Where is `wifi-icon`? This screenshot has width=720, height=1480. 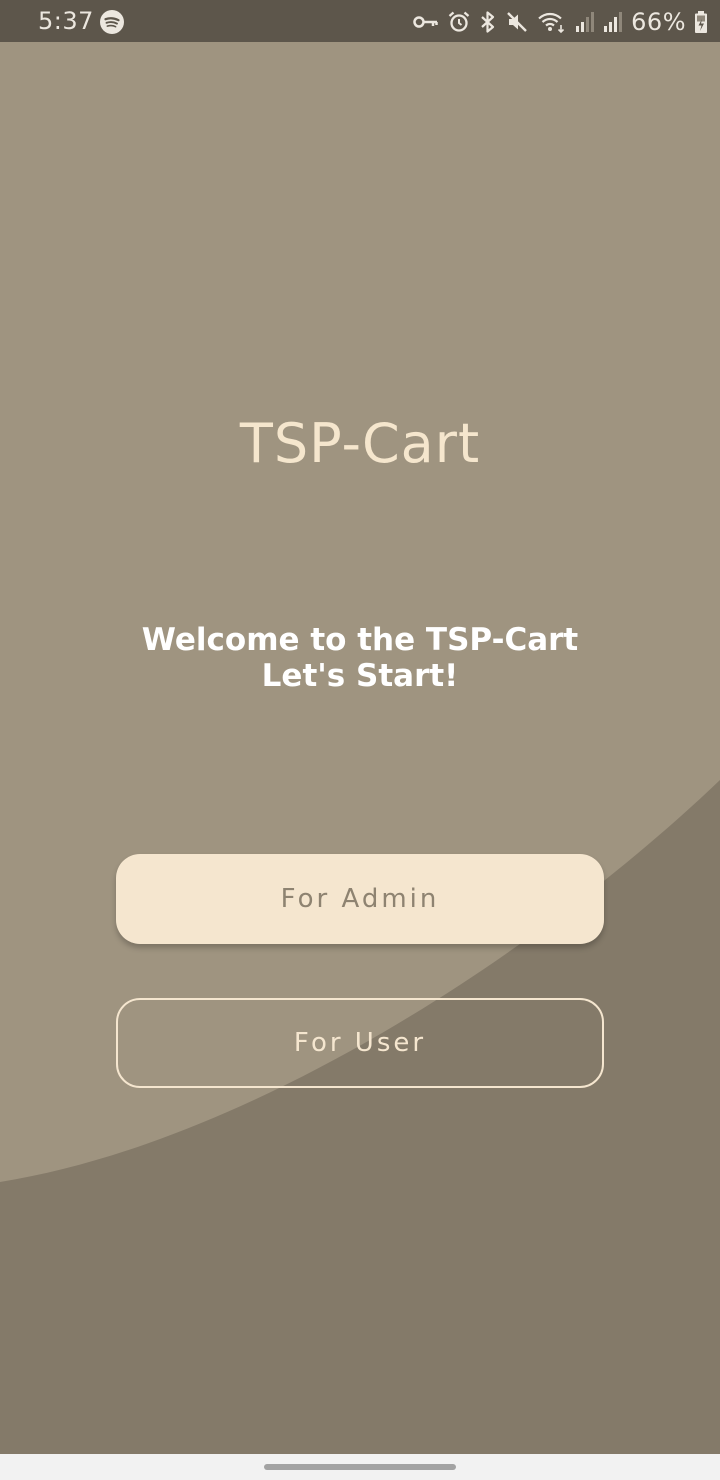 wifi-icon is located at coordinates (552, 22).